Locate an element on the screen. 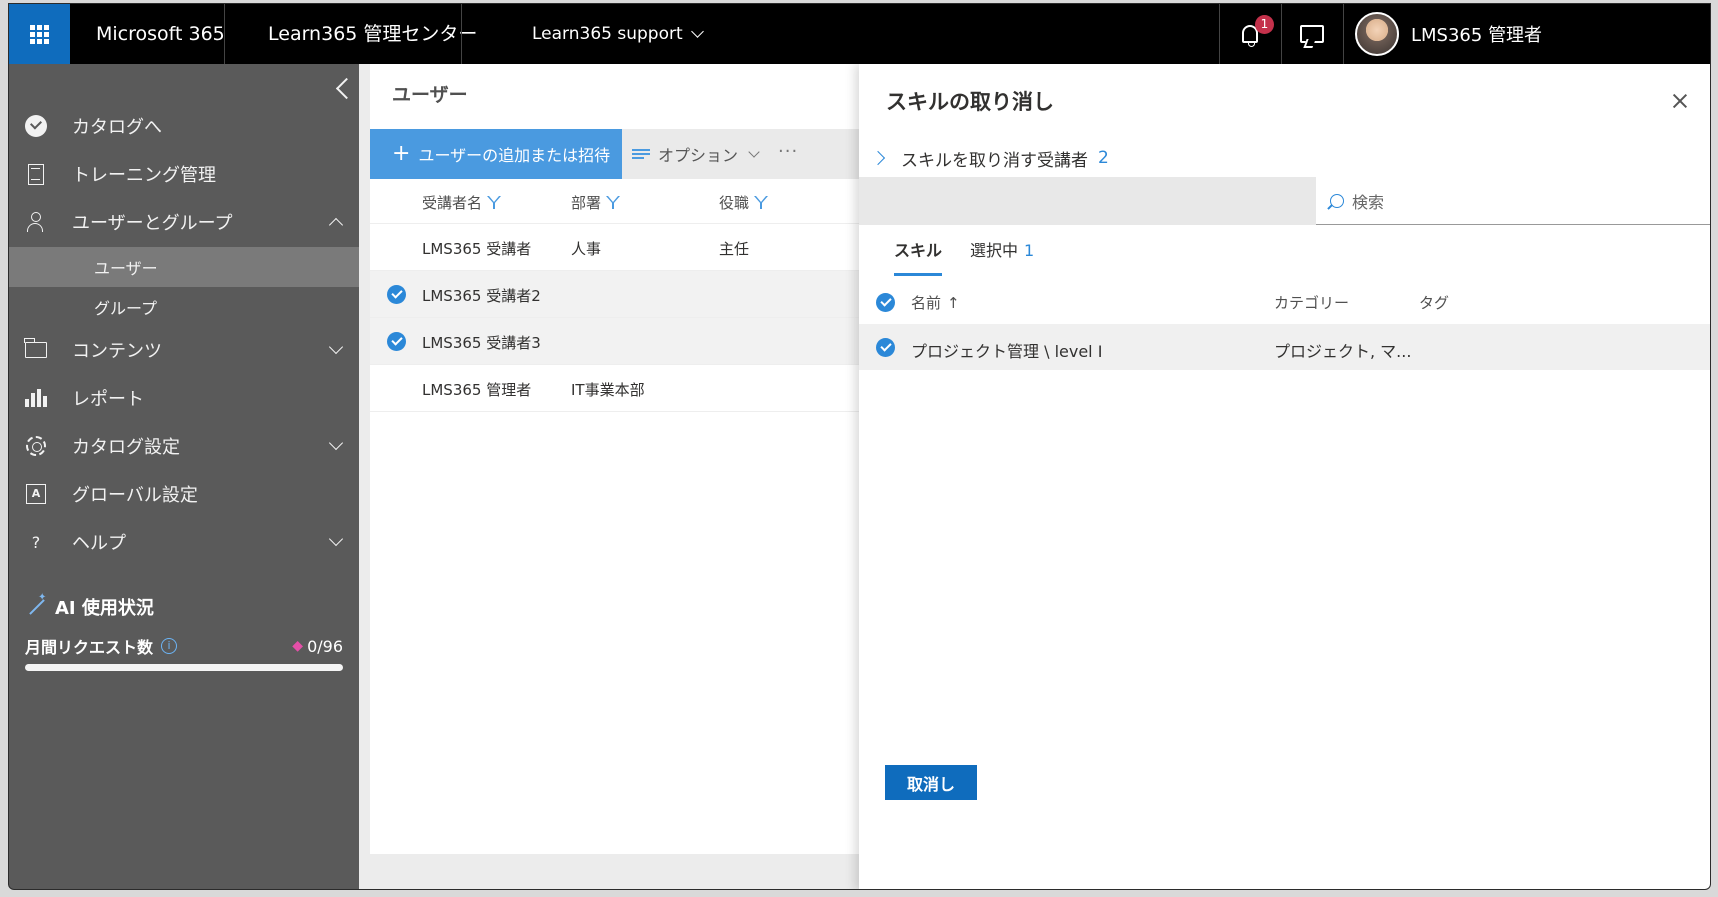 The image size is (1718, 897). tab-skills: スキル is located at coordinates (918, 256).